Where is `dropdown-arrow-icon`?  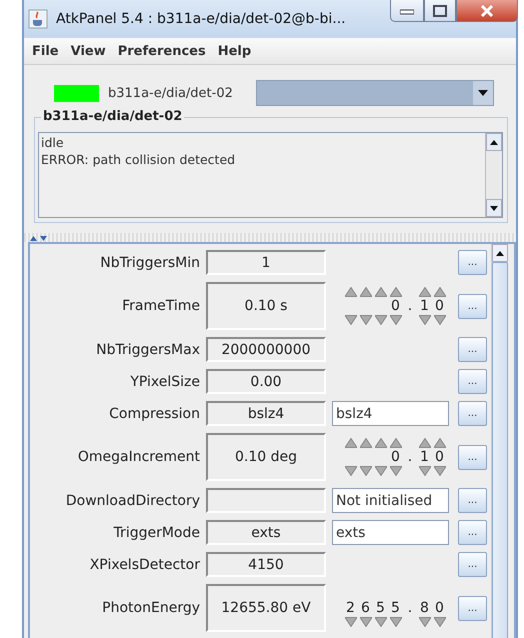
dropdown-arrow-icon is located at coordinates (483, 93).